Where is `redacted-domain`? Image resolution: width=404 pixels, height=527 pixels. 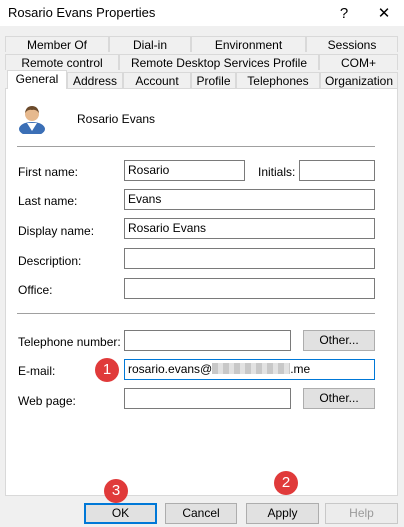 redacted-domain is located at coordinates (251, 368).